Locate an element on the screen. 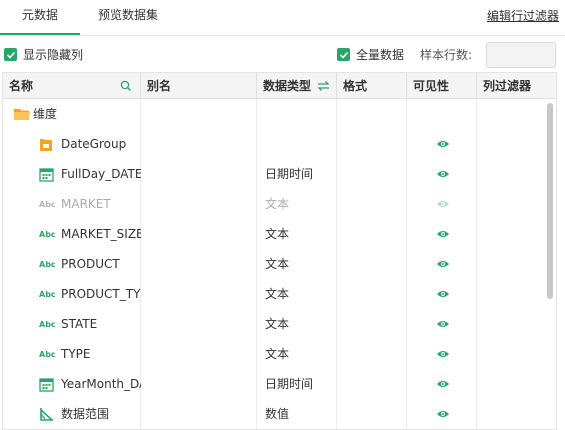 The image size is (565, 430). date-group-icon is located at coordinates (46, 144).